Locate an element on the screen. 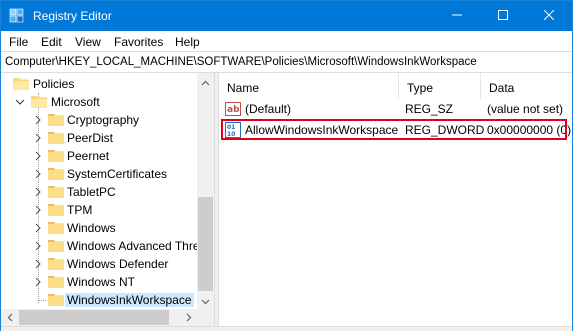 The image size is (573, 331). title-bar: Registry Editor is located at coordinates (286, 16).